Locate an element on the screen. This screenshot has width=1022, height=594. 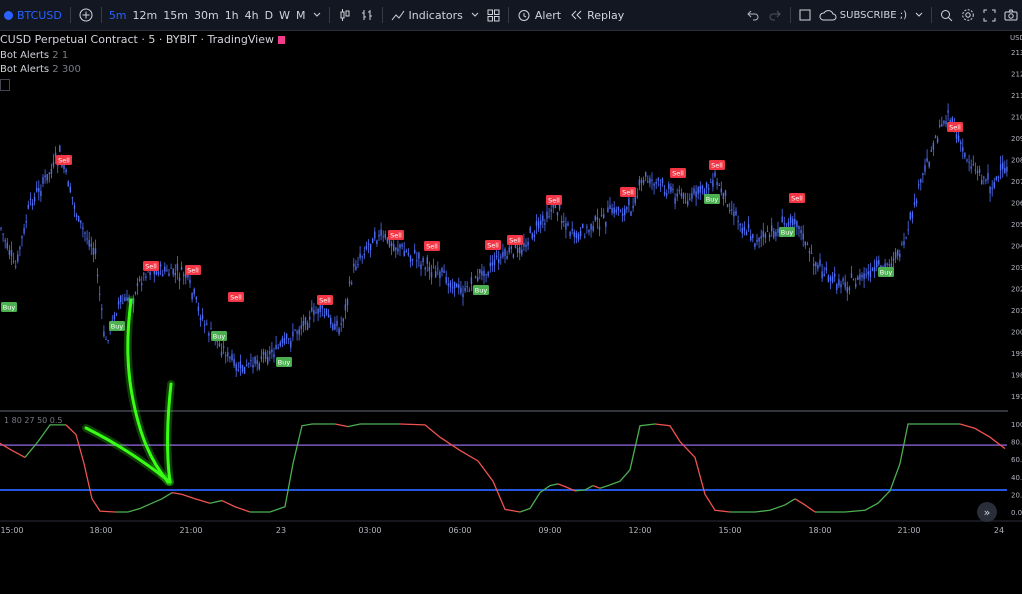
search-icon is located at coordinates (946, 15).